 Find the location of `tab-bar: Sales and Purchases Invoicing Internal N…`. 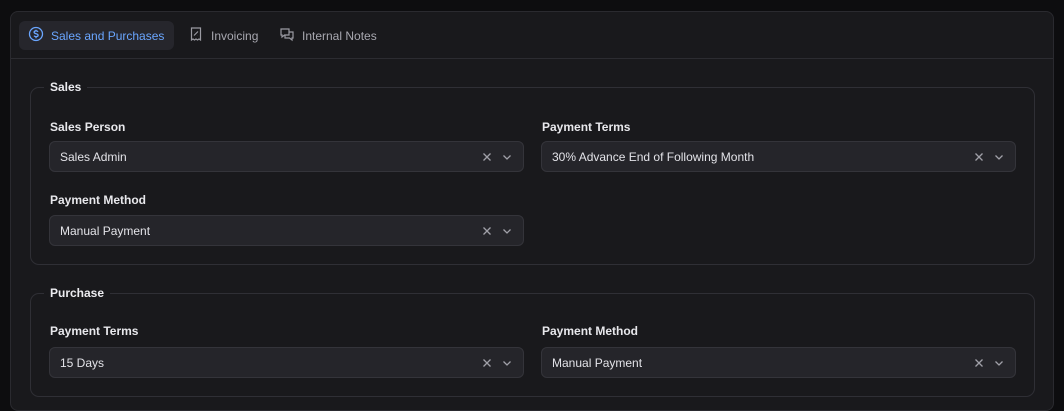

tab-bar: Sales and Purchases Invoicing Internal N… is located at coordinates (532, 35).